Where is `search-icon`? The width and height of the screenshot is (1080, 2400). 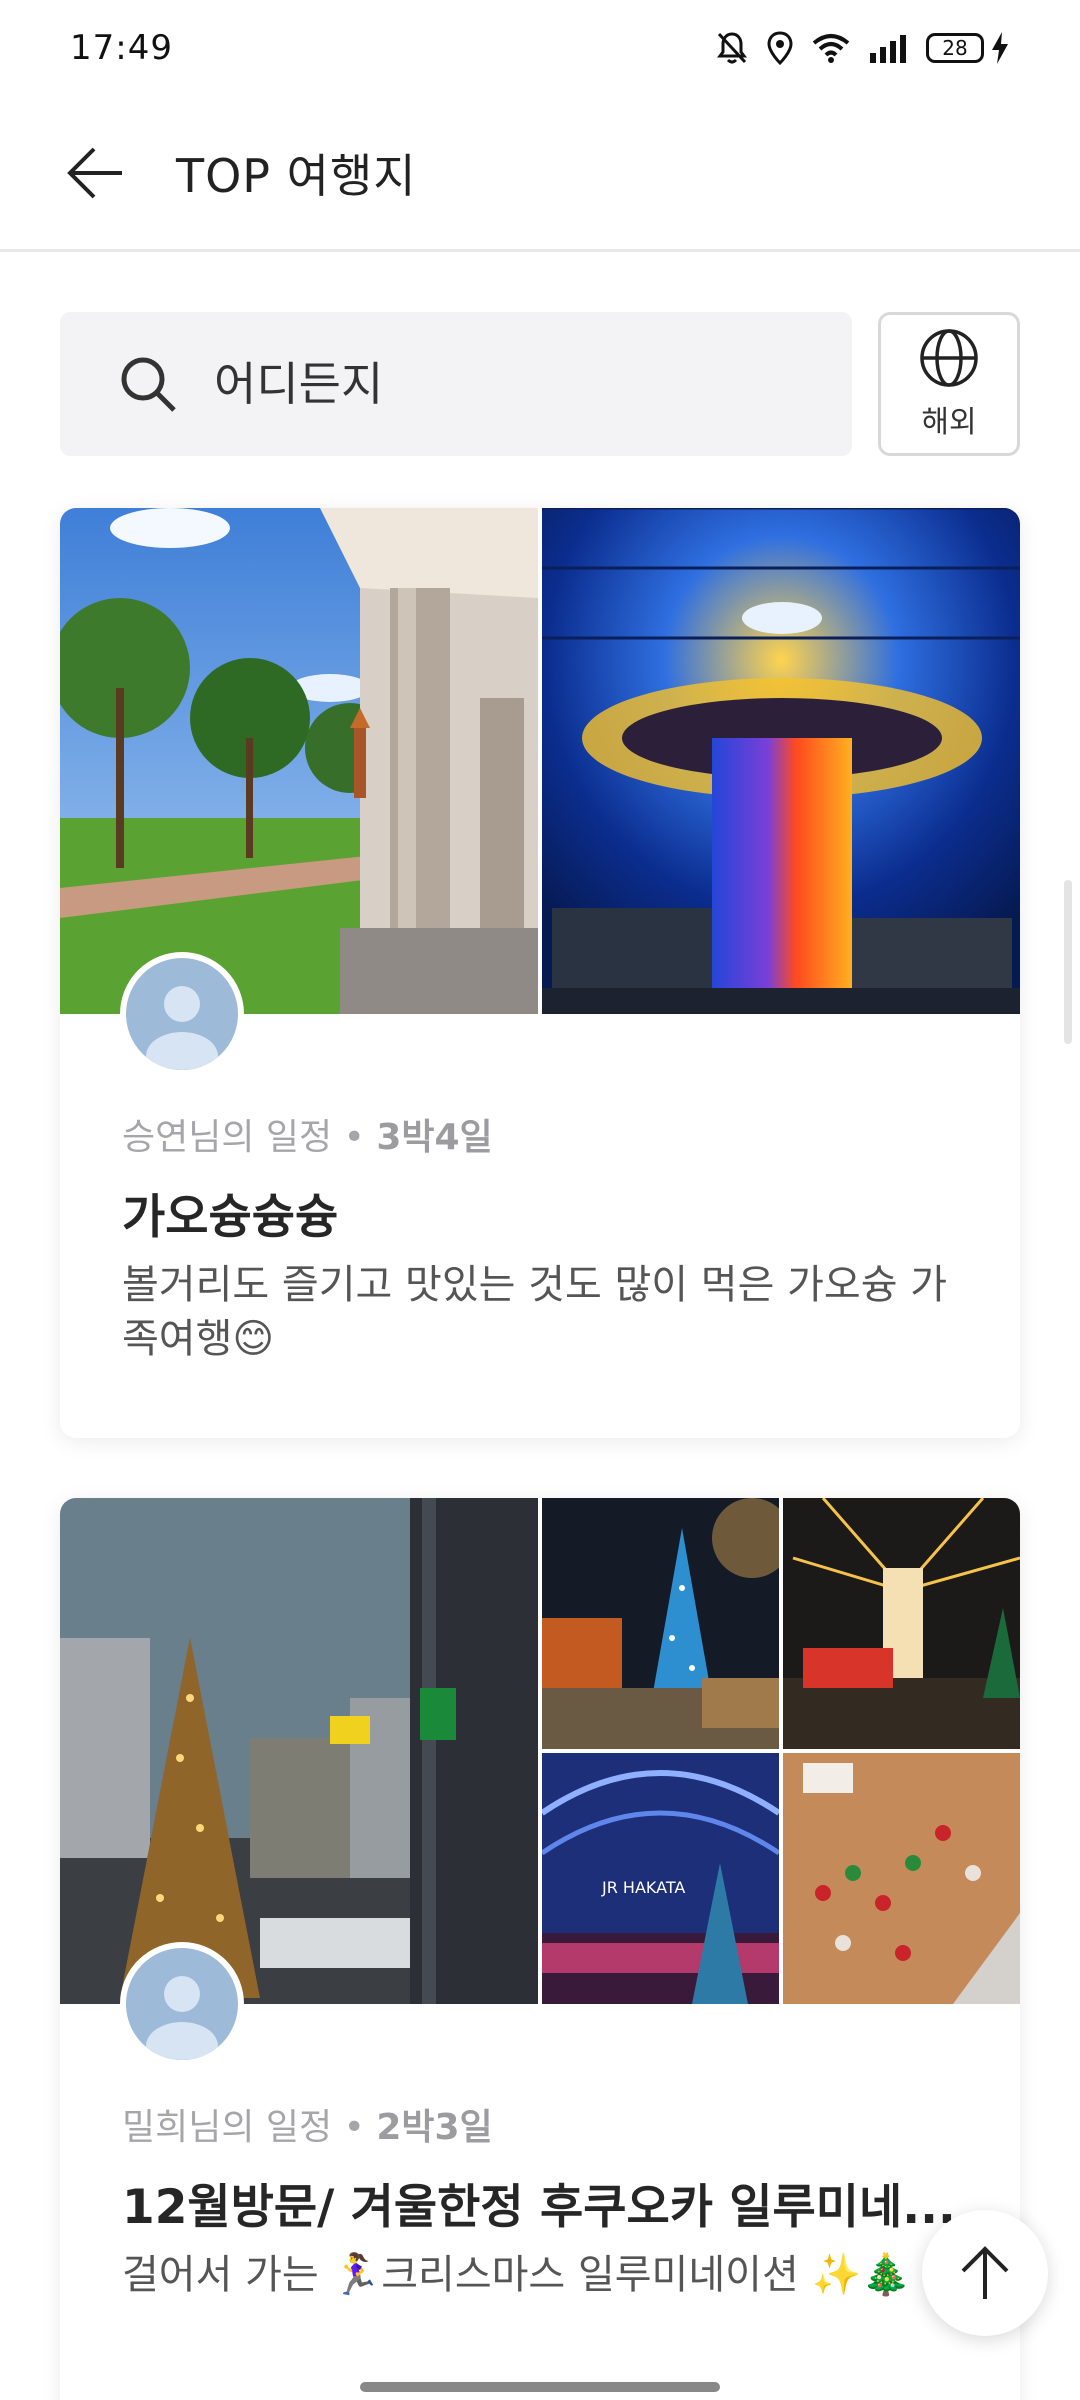
search-icon is located at coordinates (148, 384).